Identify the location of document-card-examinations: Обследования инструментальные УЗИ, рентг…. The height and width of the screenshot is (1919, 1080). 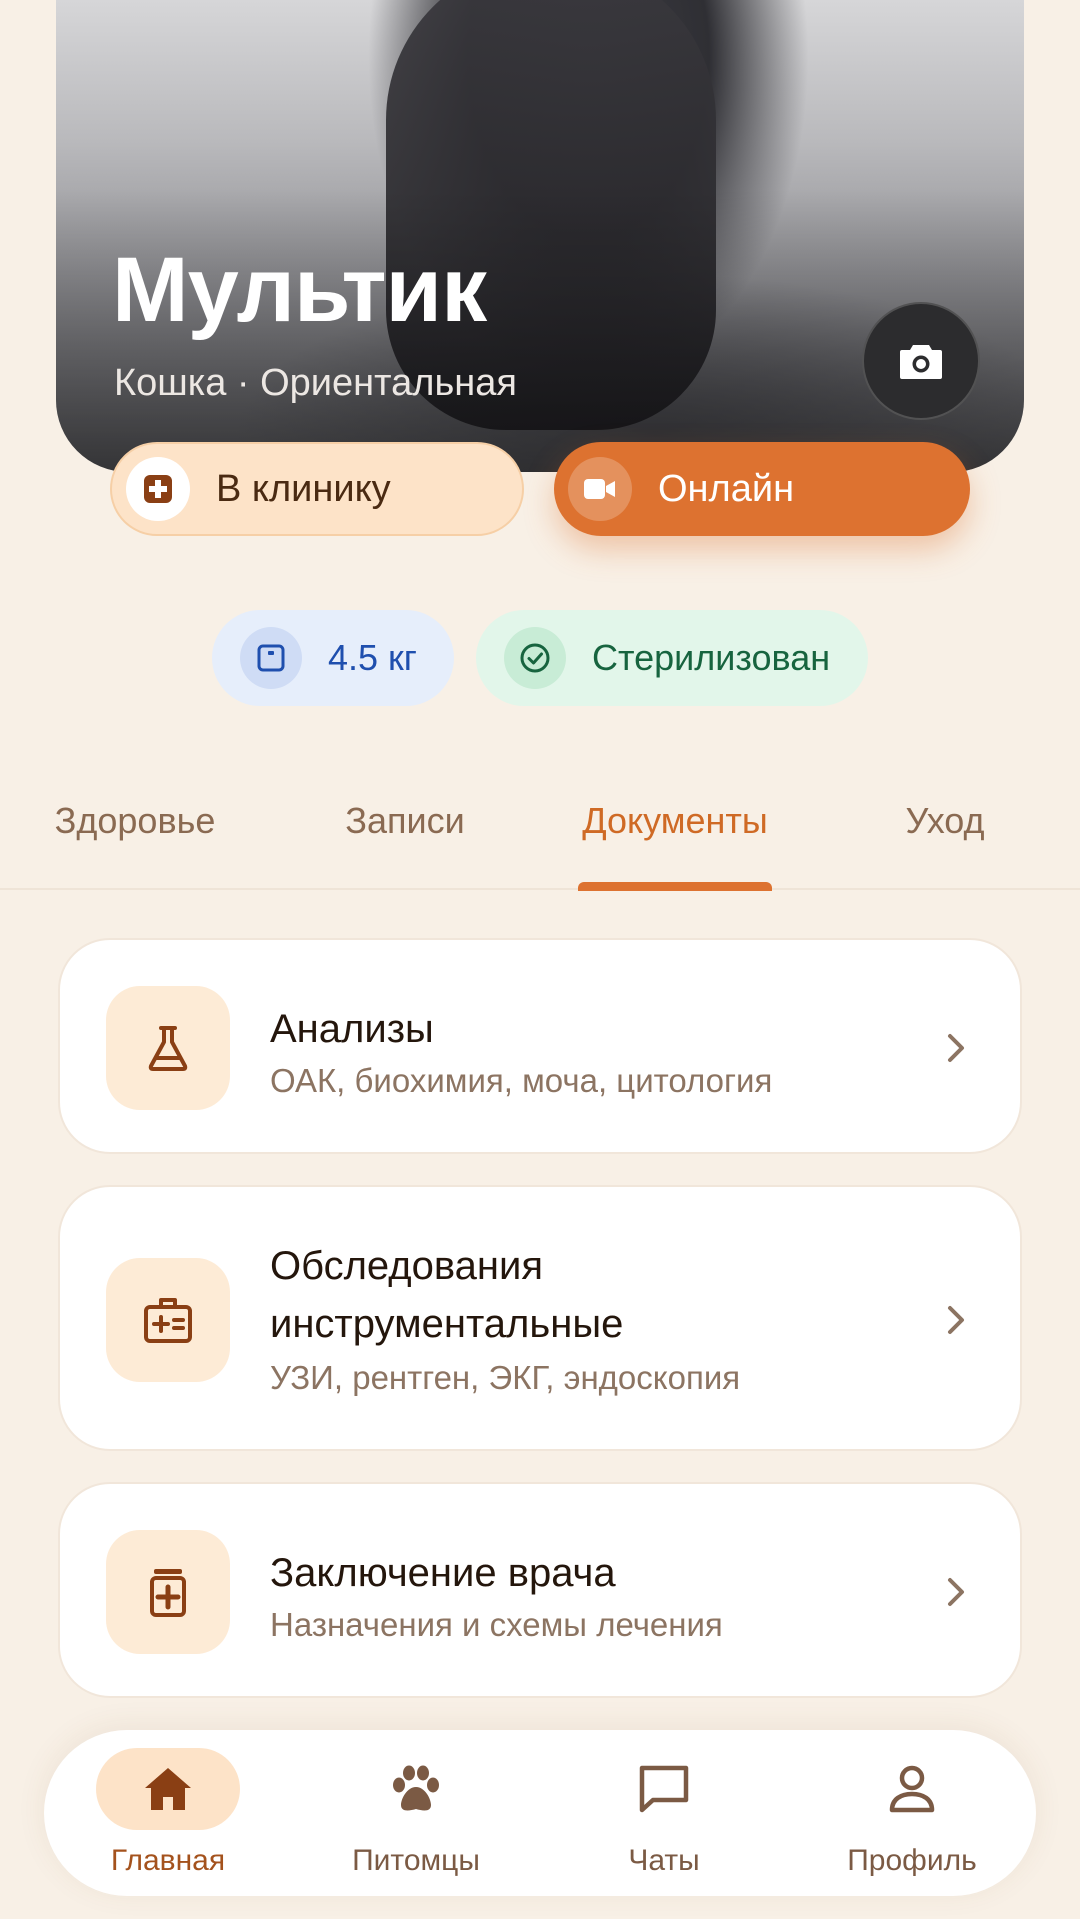
(540, 1318).